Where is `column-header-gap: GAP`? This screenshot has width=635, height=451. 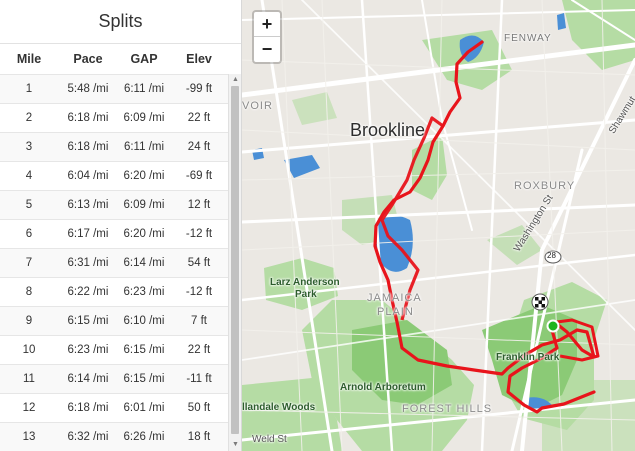 column-header-gap: GAP is located at coordinates (144, 59).